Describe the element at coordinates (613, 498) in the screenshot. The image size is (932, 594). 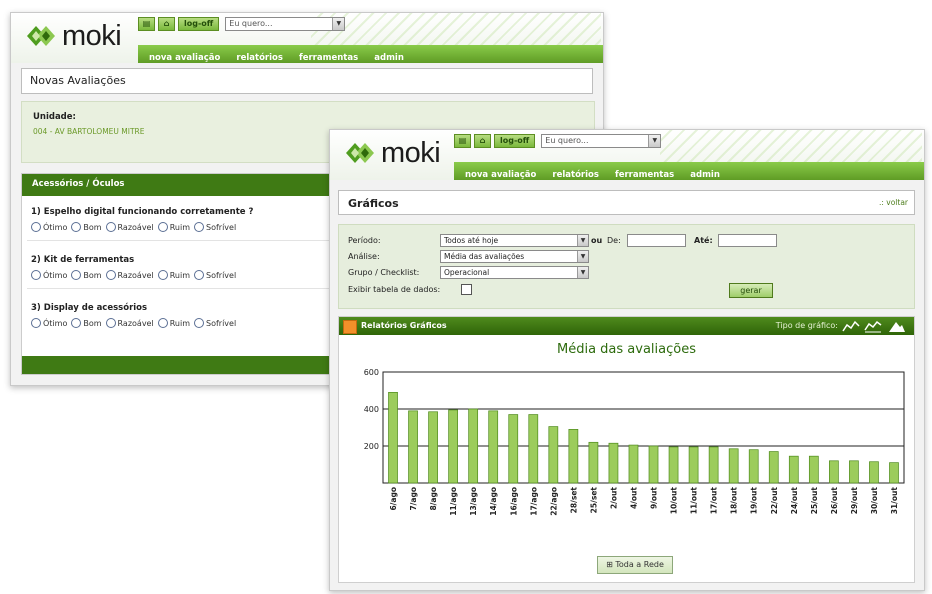
I see `x-tick-label: 2/out` at that location.